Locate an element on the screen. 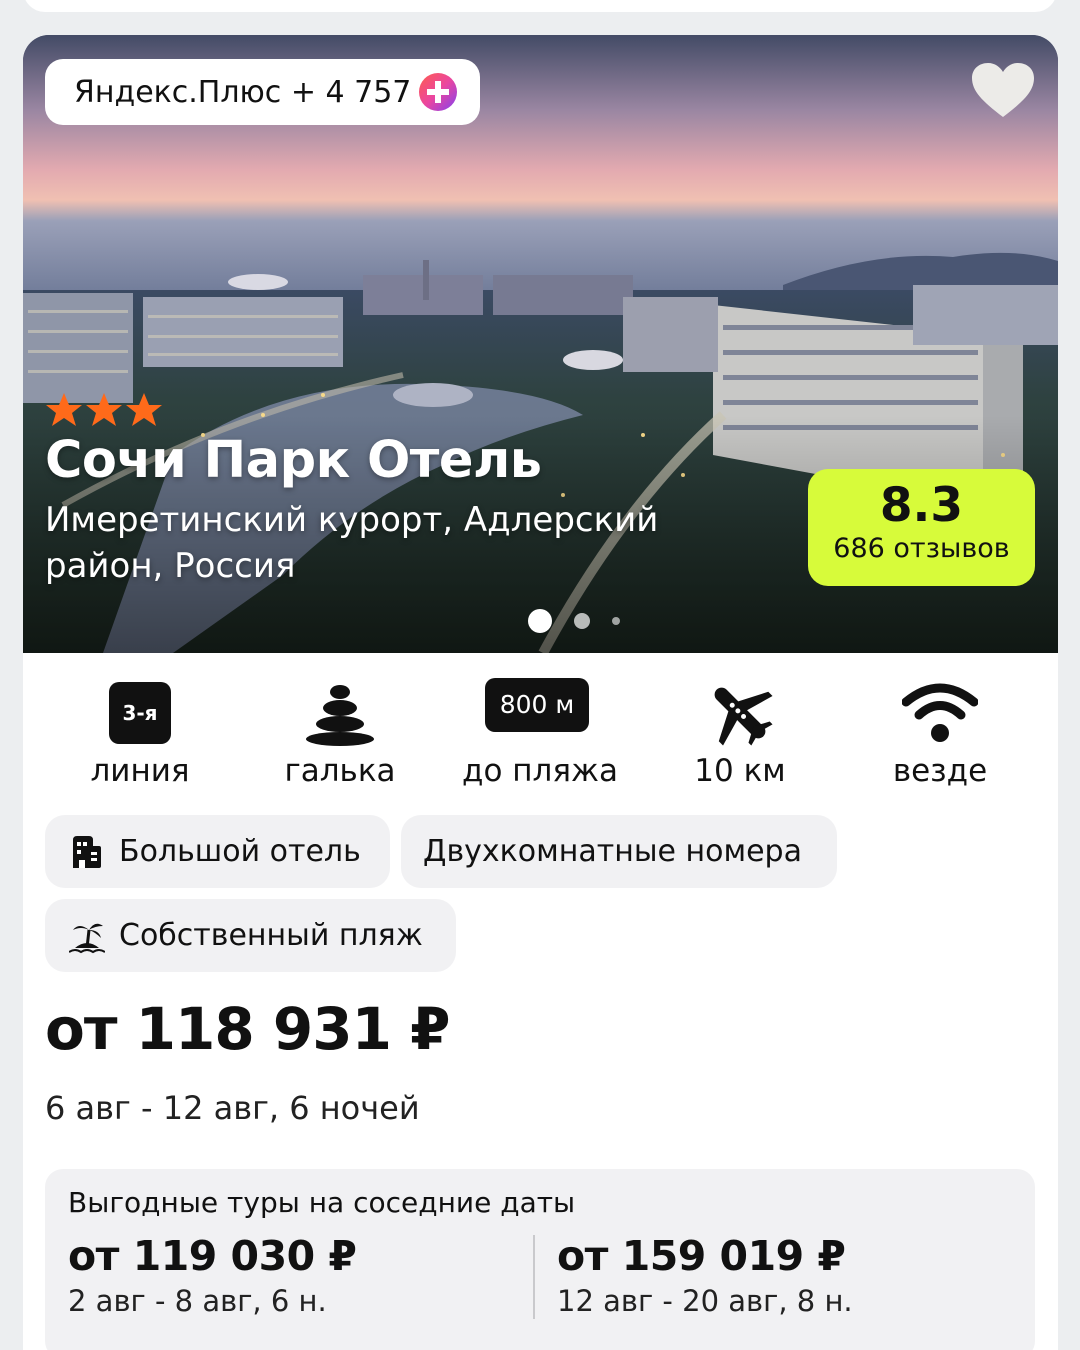  yandex-plus-icon is located at coordinates (438, 92).